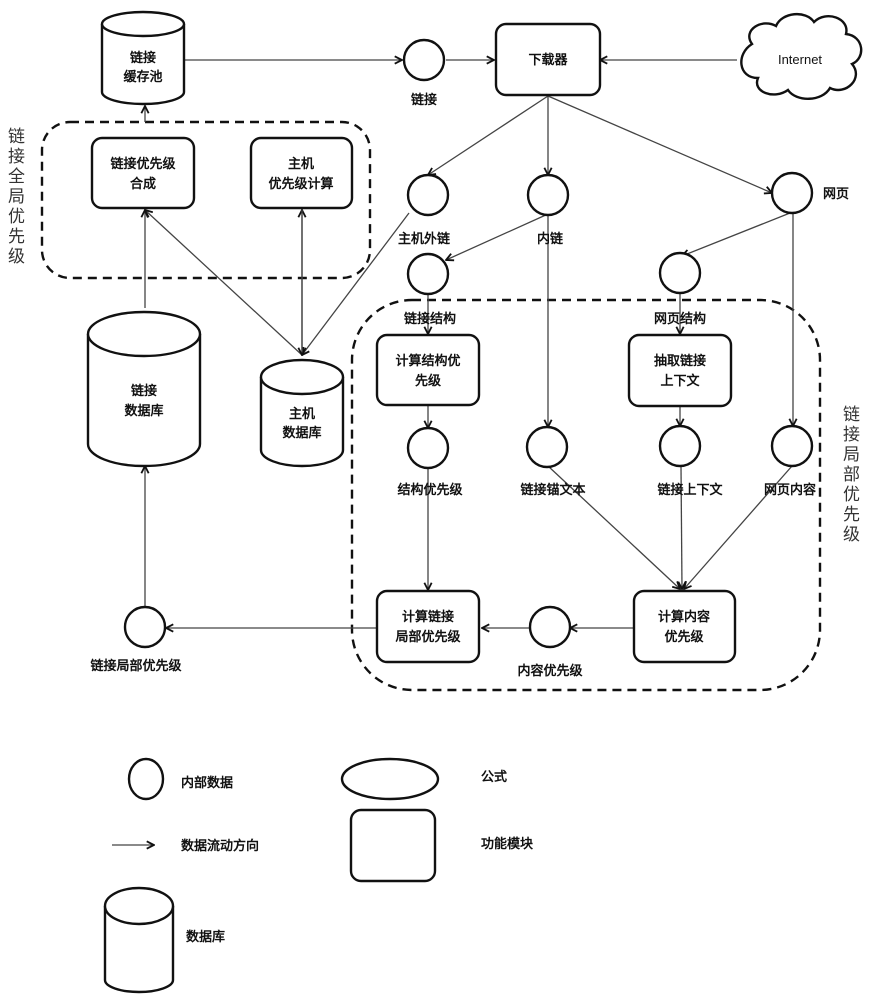 The width and height of the screenshot is (869, 1000). Describe the element at coordinates (16, 197) in the screenshot. I see `global-priority-group-label: 链接全局优先级` at that location.